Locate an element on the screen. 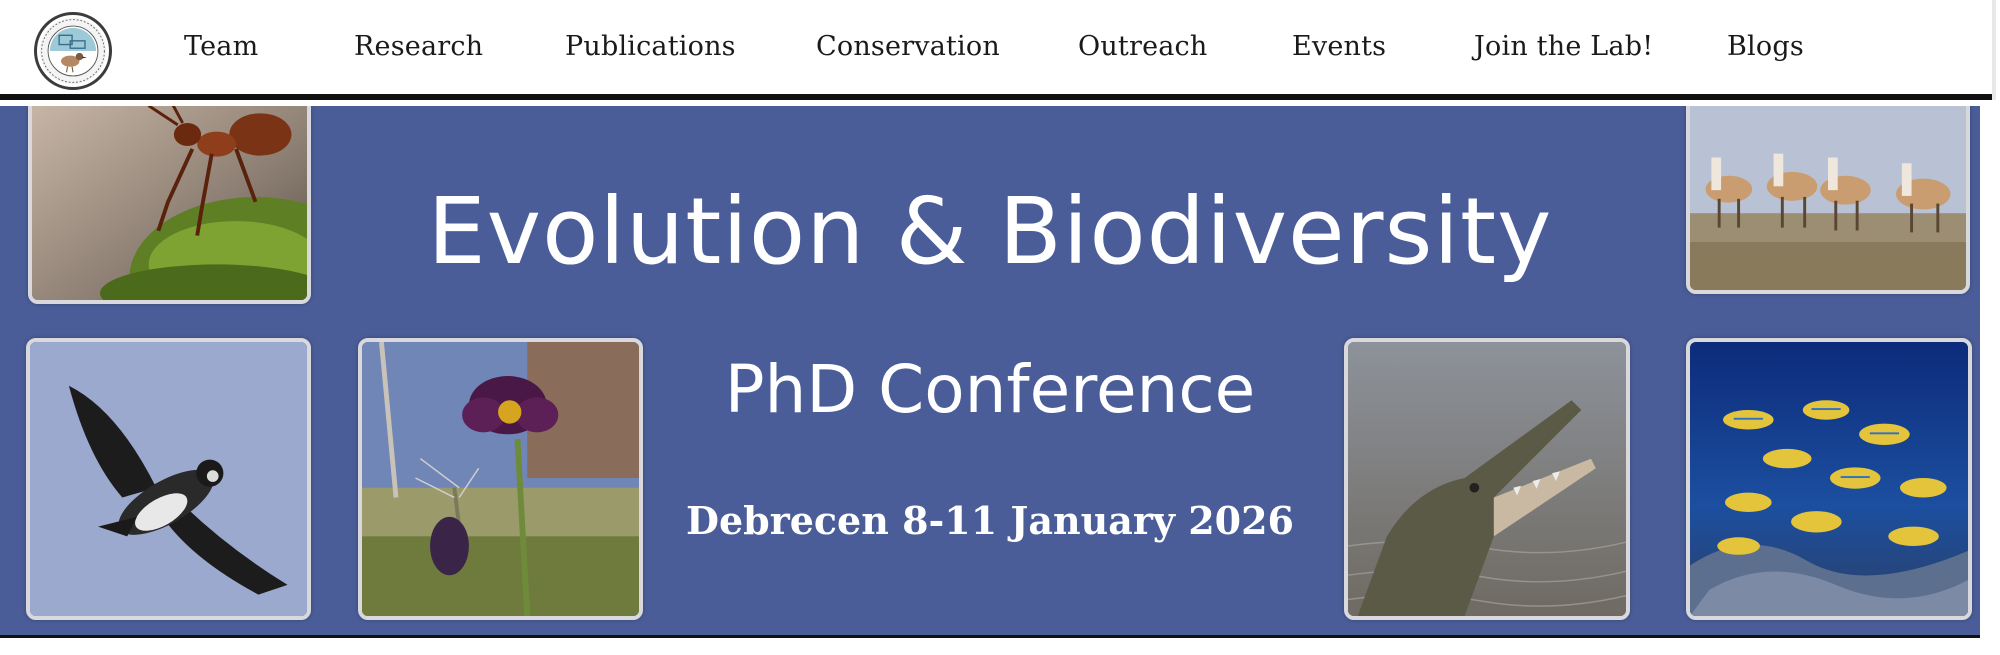  conference-date: Debrecen 8-11 January 2026 is located at coordinates (990, 520).